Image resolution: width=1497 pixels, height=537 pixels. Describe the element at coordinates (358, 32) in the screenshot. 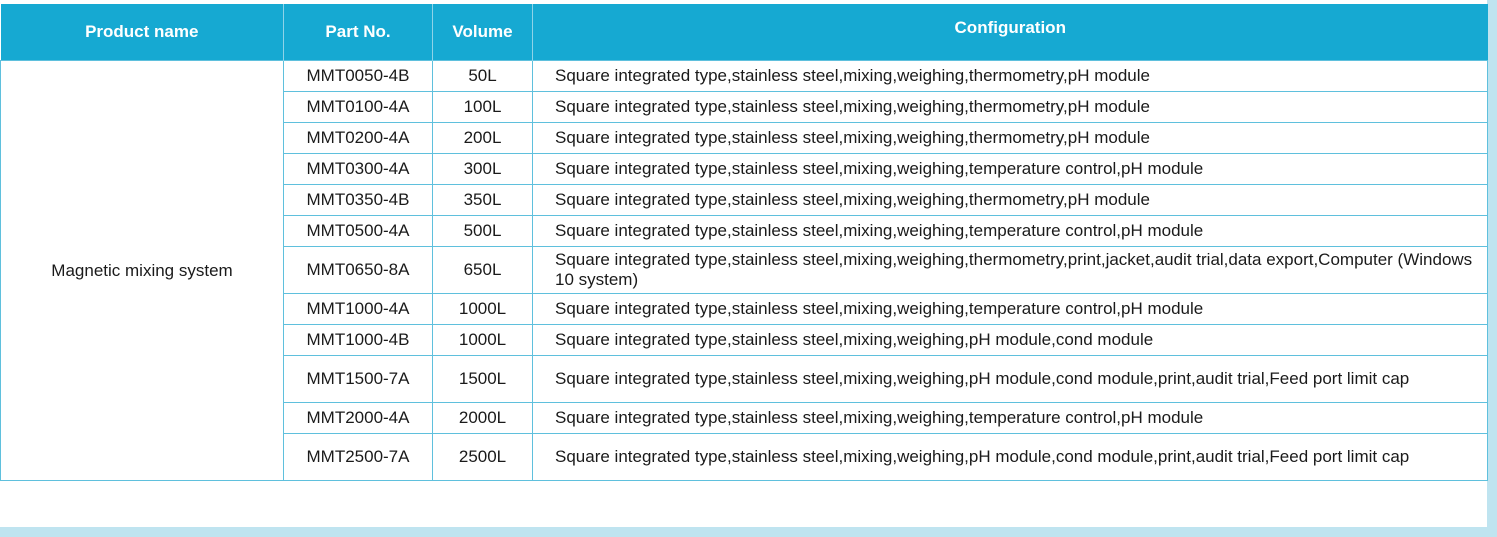

I see `header-part-no: Part No.` at that location.